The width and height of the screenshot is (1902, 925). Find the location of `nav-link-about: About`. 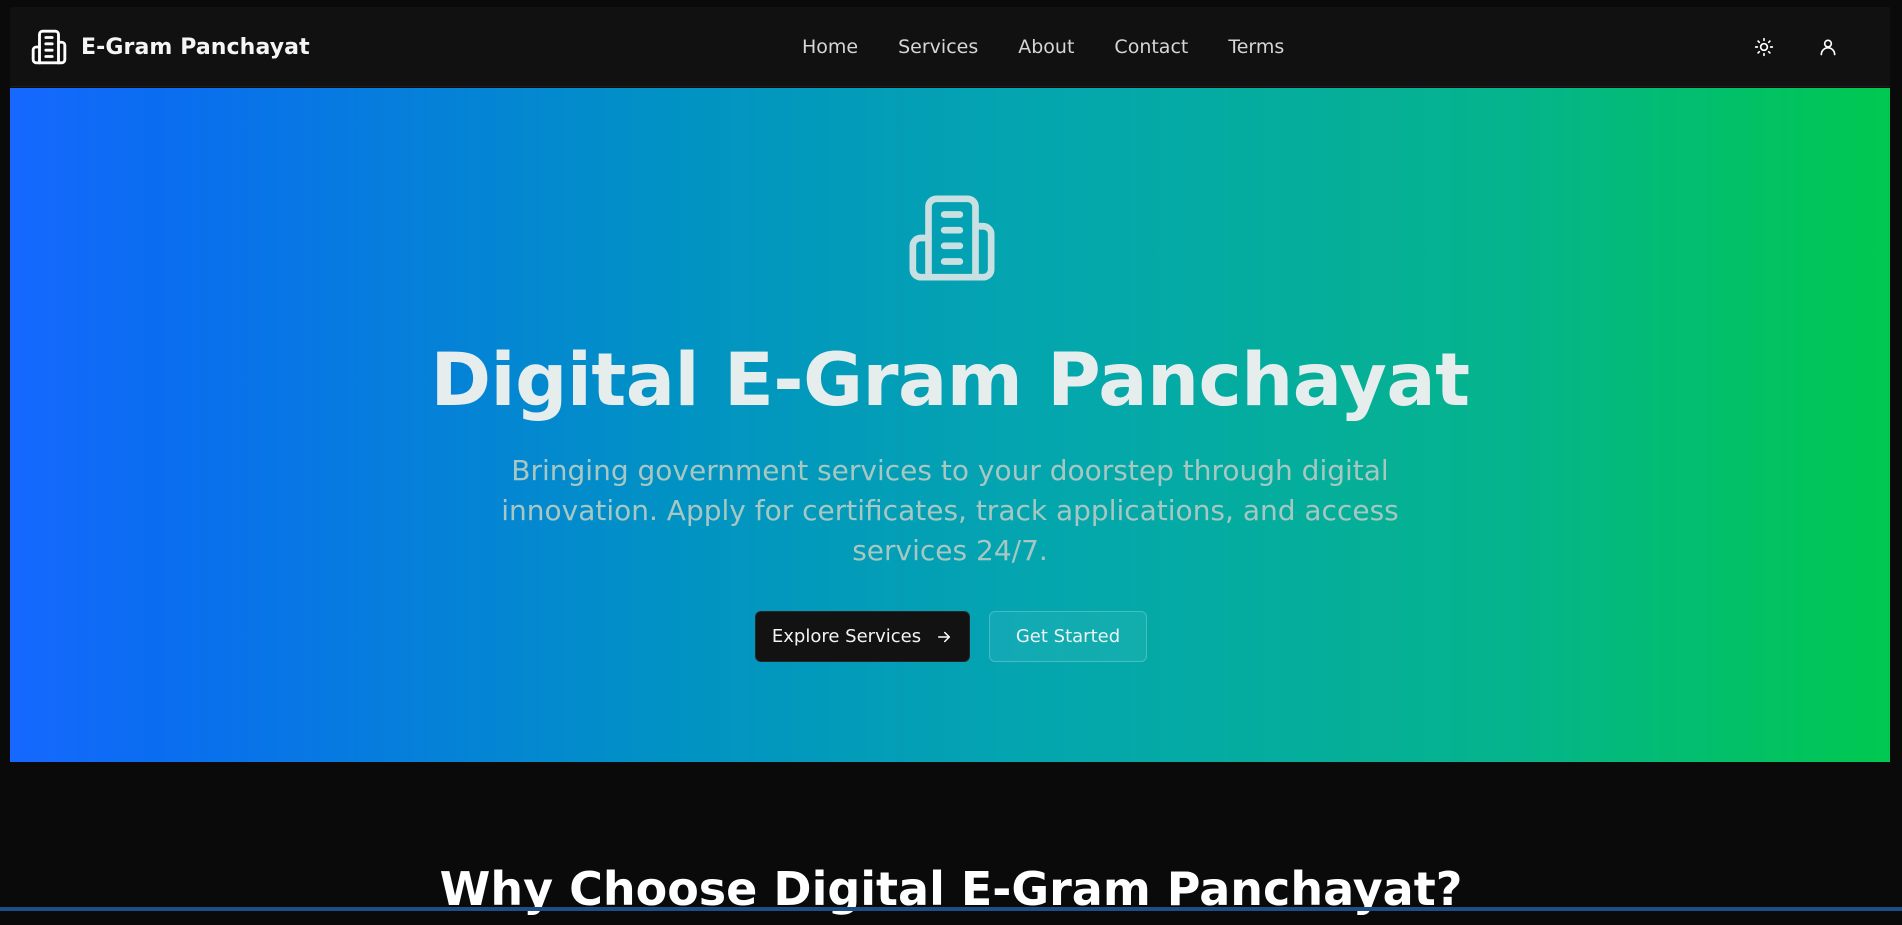

nav-link-about: About is located at coordinates (1046, 47).